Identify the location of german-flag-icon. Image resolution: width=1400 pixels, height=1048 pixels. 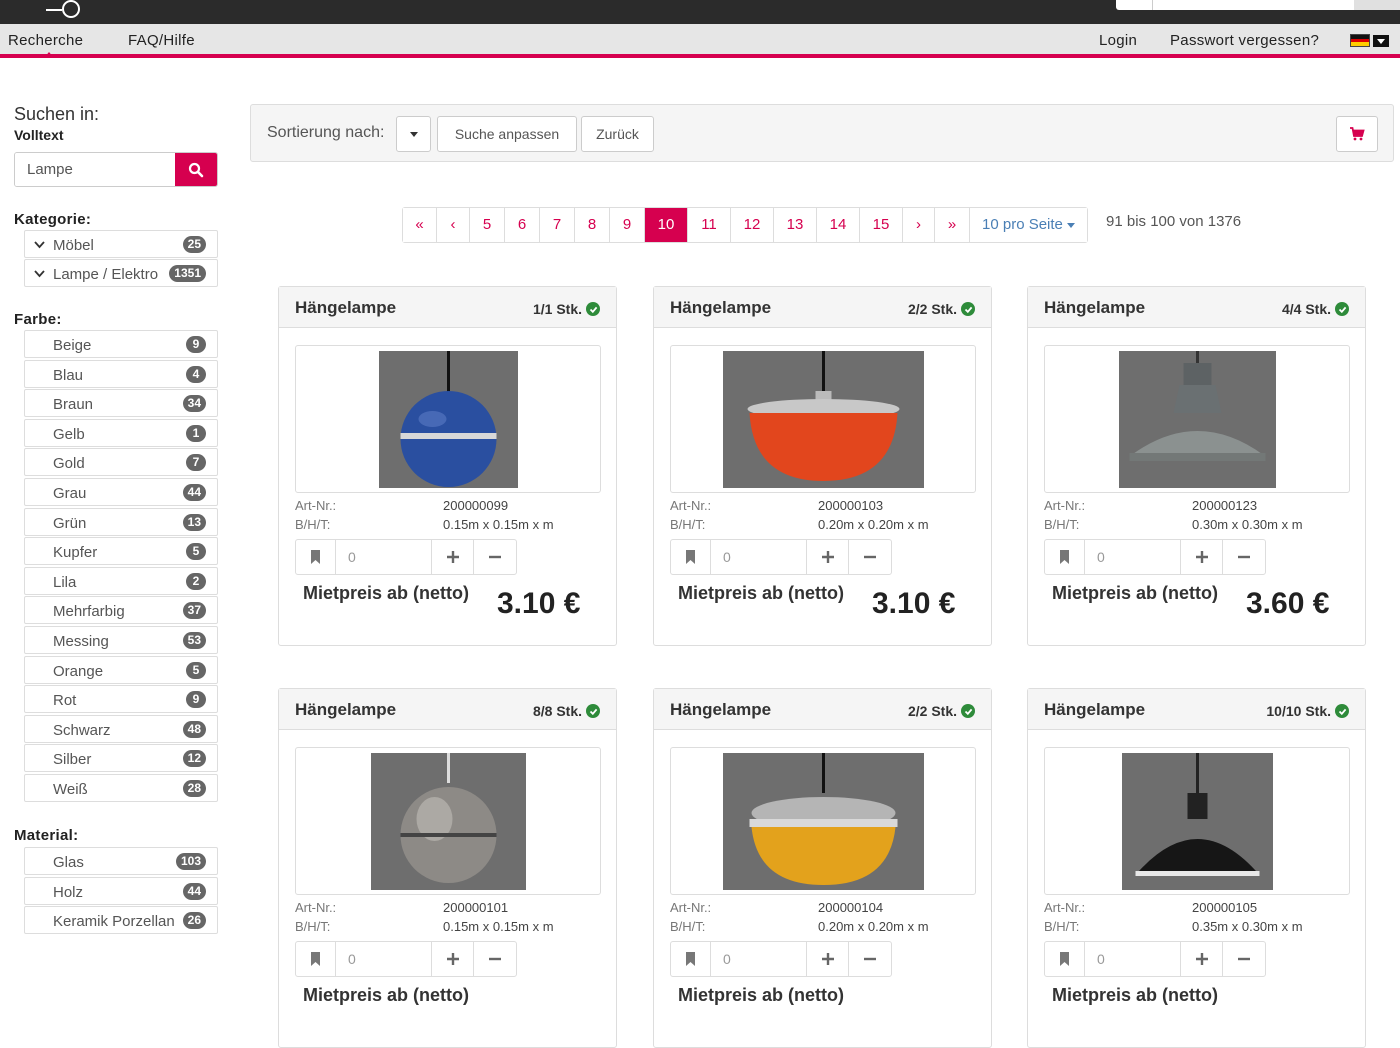
(1360, 40).